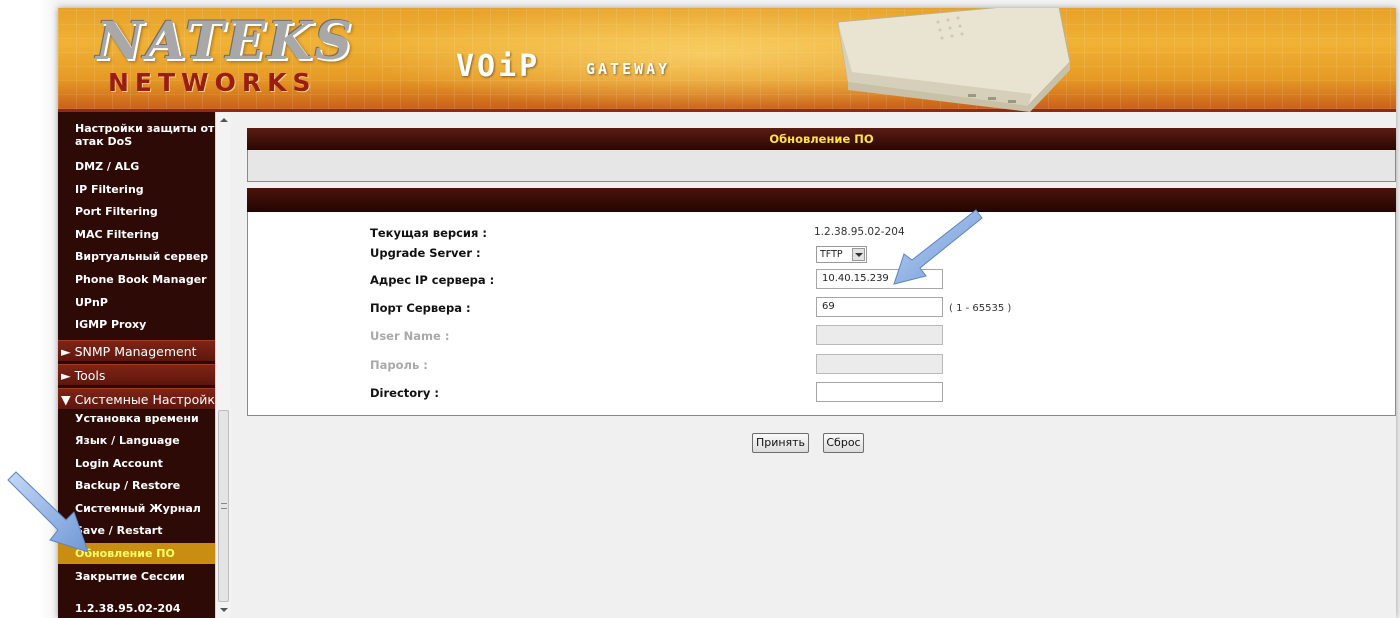 Image resolution: width=1400 pixels, height=618 pixels. Describe the element at coordinates (879, 335) in the screenshot. I see `user-name-input` at that location.